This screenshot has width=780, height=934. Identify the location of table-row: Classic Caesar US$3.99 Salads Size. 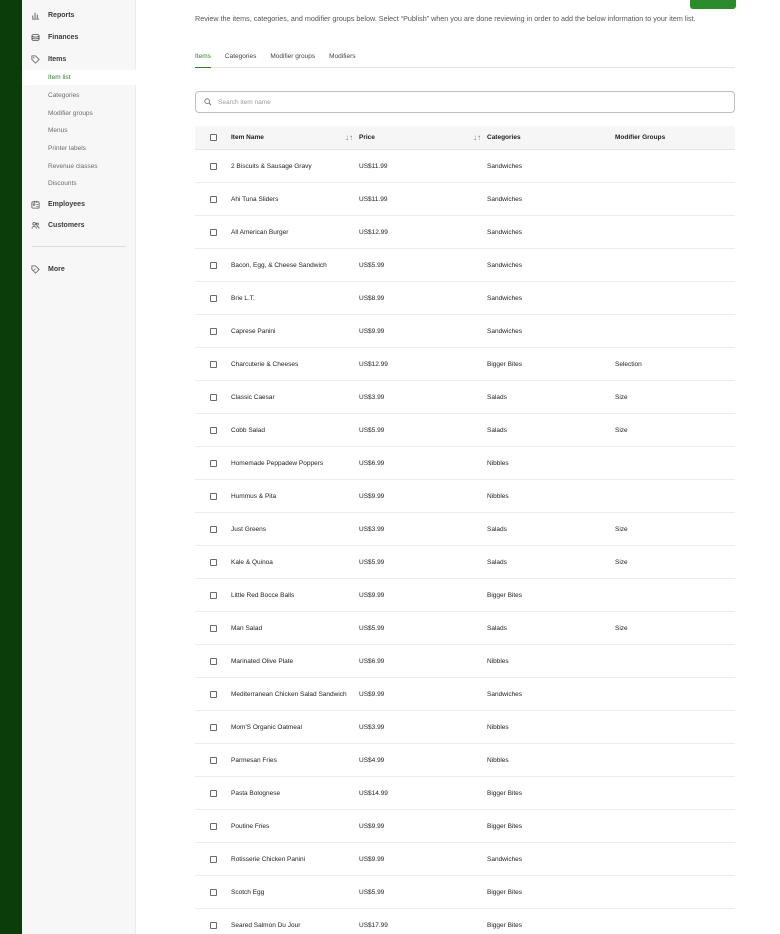
(465, 397).